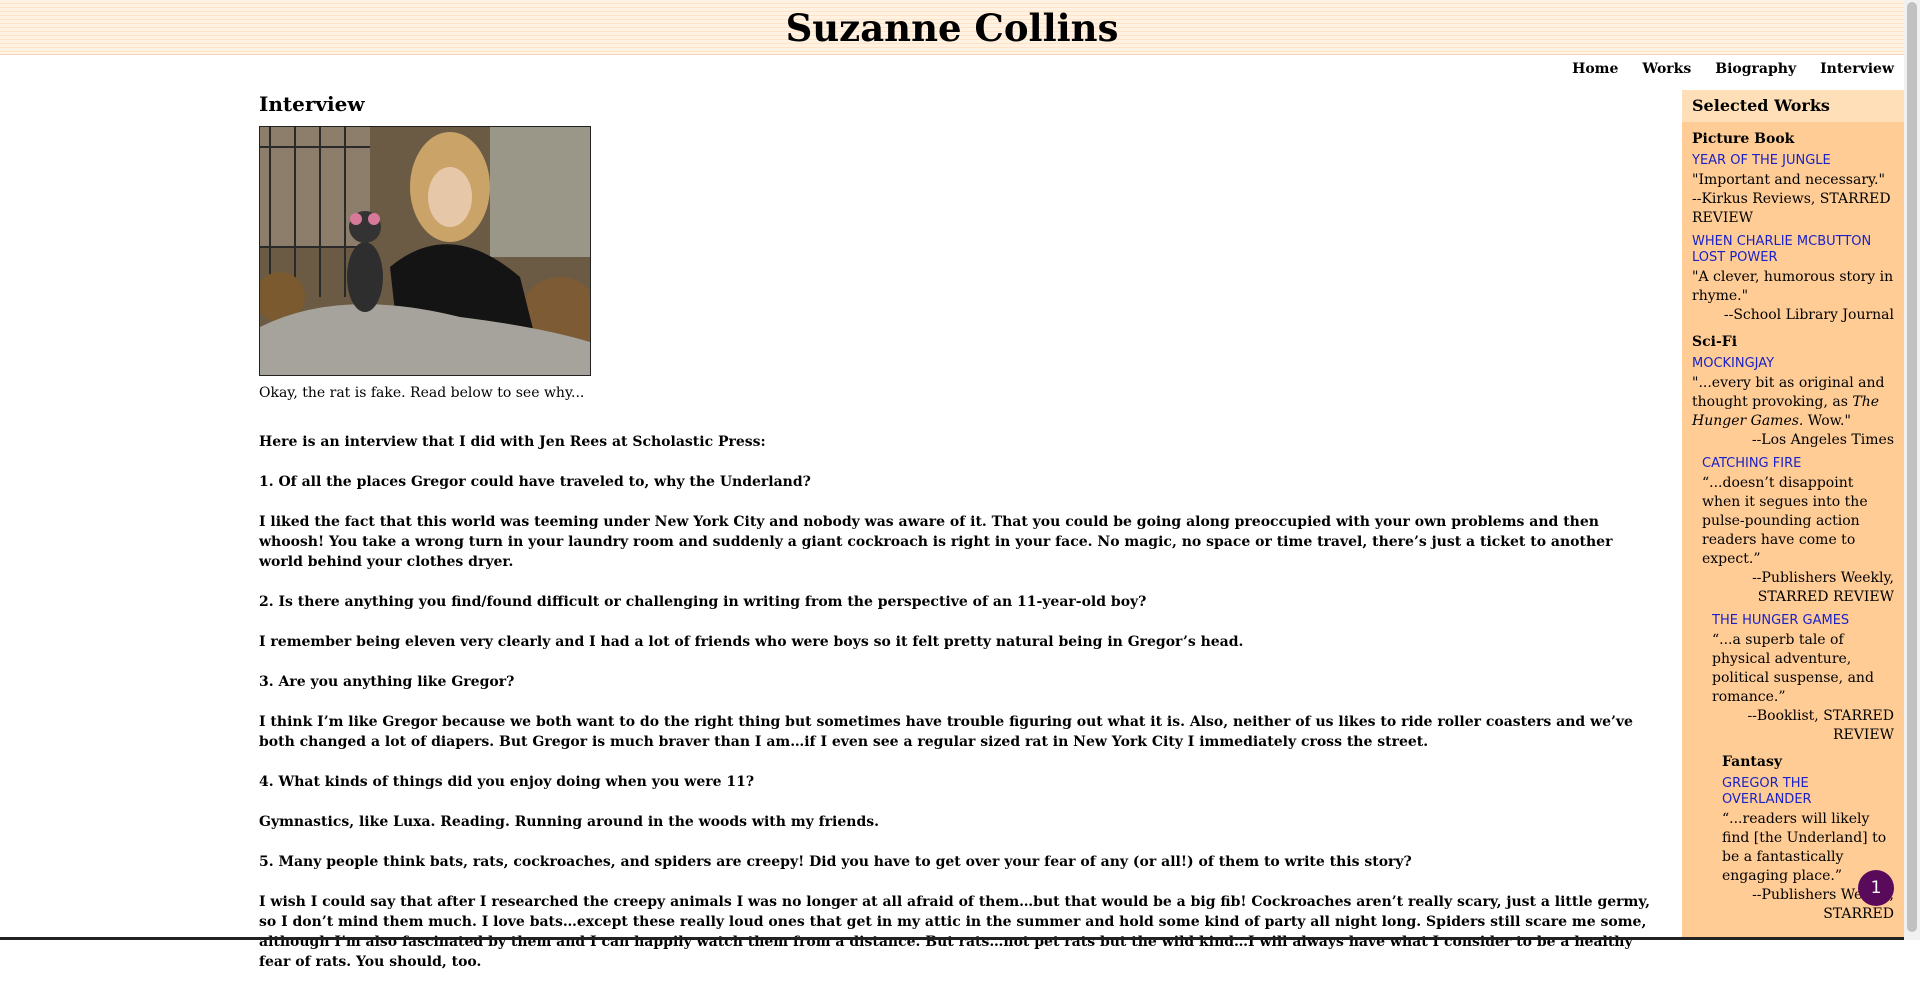 The image size is (1920, 992). Describe the element at coordinates (1823, 587) in the screenshot. I see `review-source: --Publishers Weekly, STARRED REVIEW` at that location.